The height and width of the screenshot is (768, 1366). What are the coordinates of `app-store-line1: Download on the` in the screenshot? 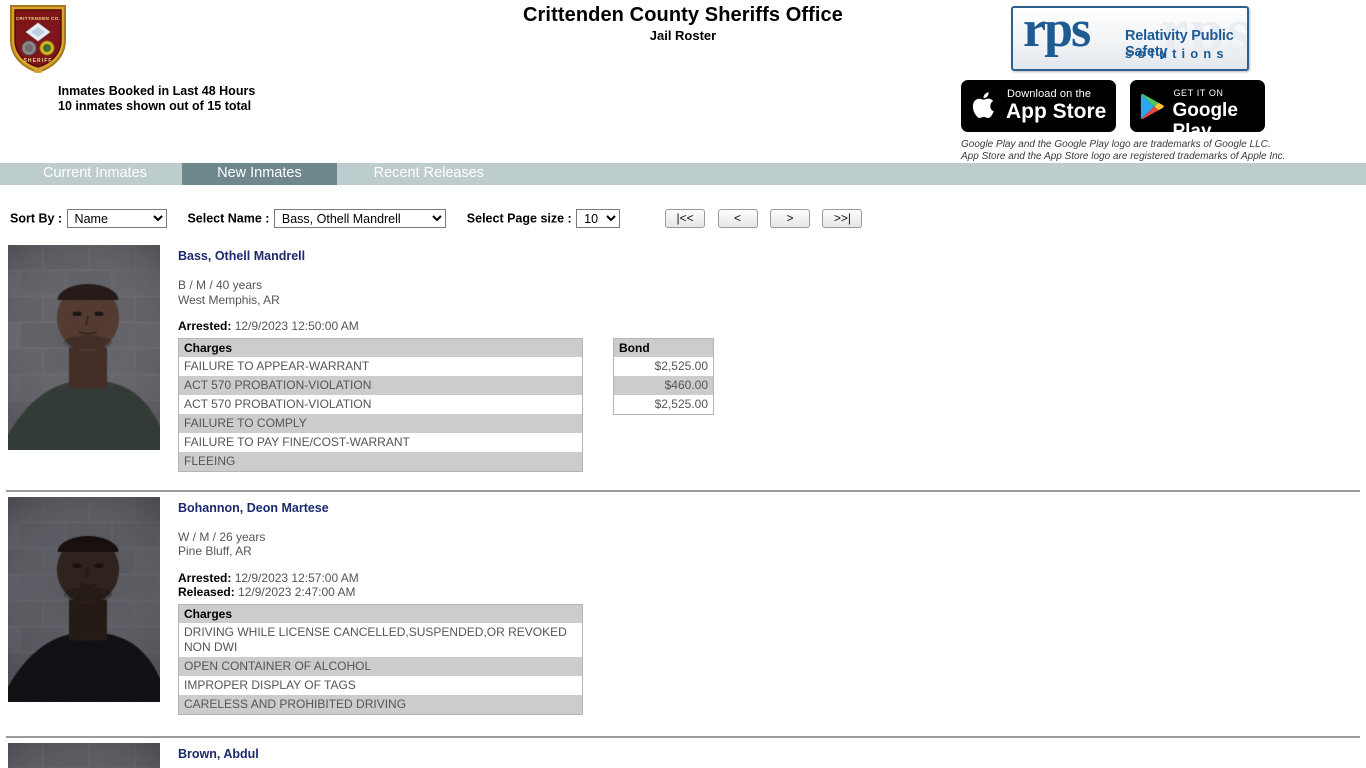 It's located at (1049, 94).